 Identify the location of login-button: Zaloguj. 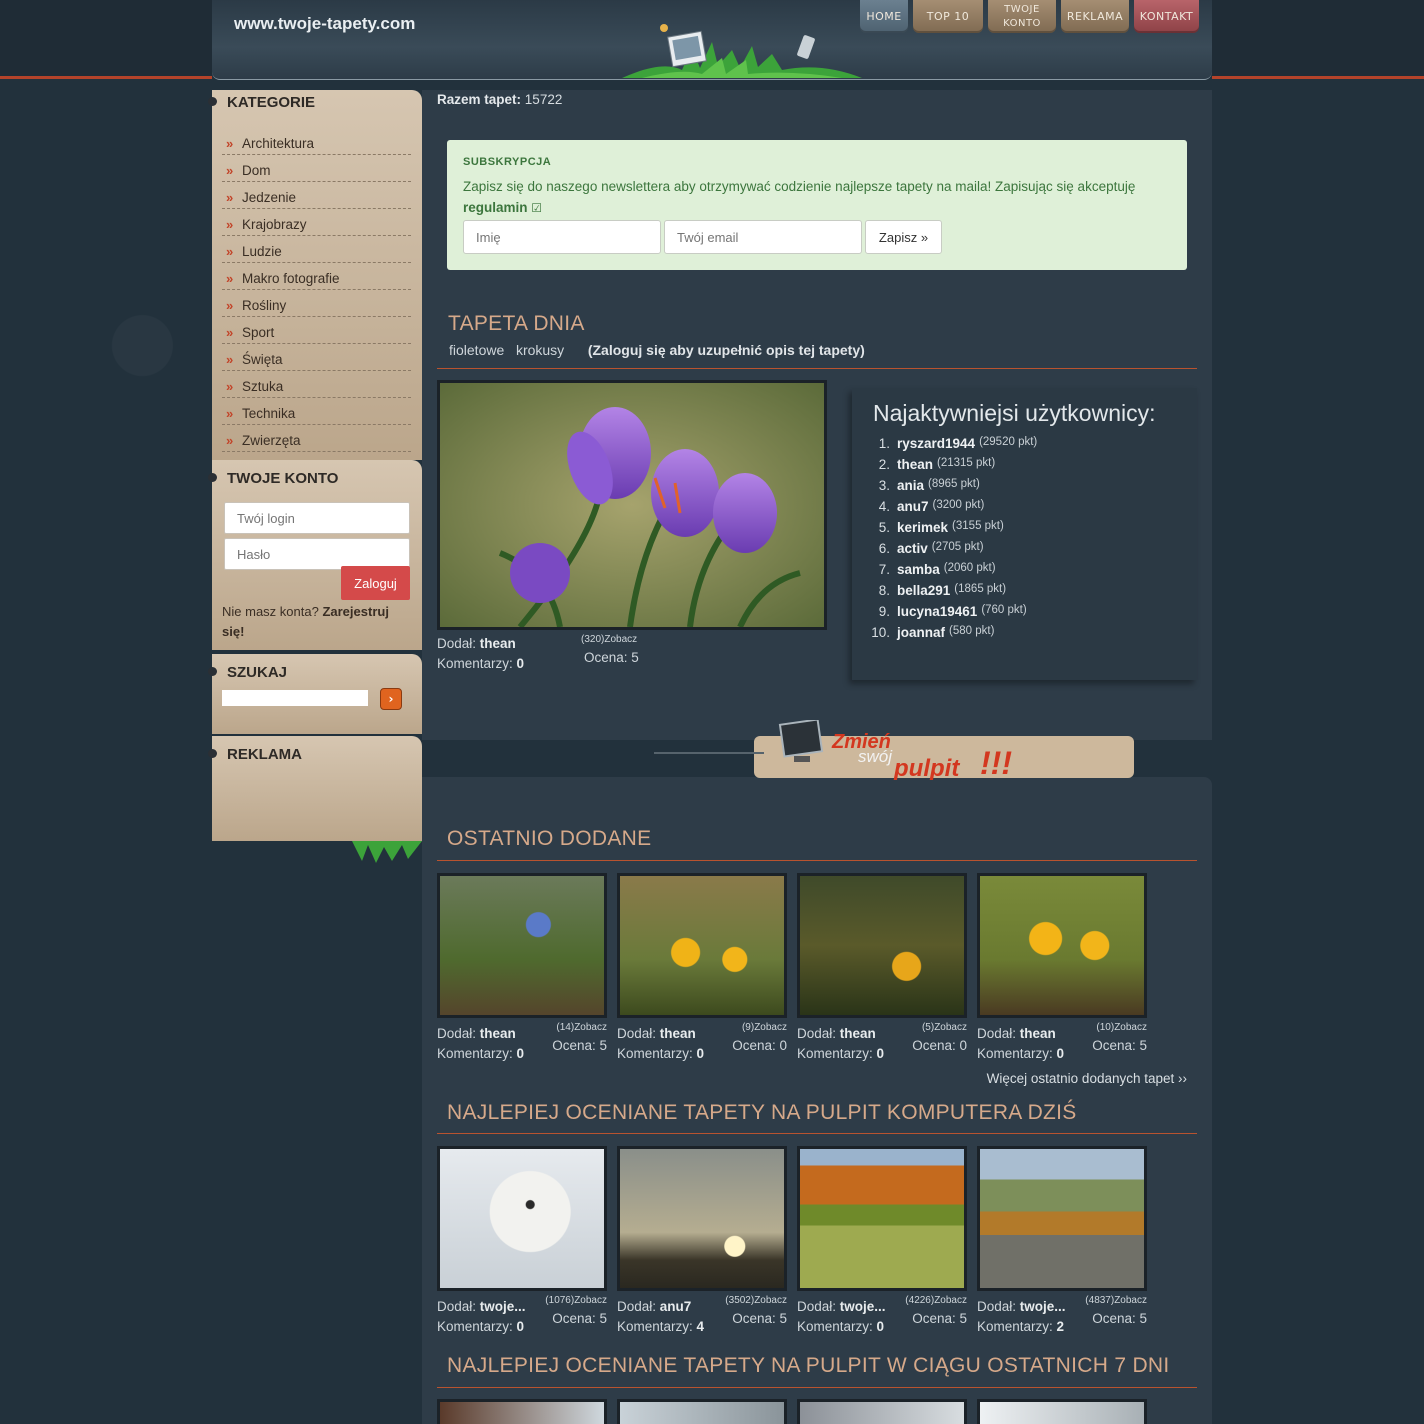
(375, 583).